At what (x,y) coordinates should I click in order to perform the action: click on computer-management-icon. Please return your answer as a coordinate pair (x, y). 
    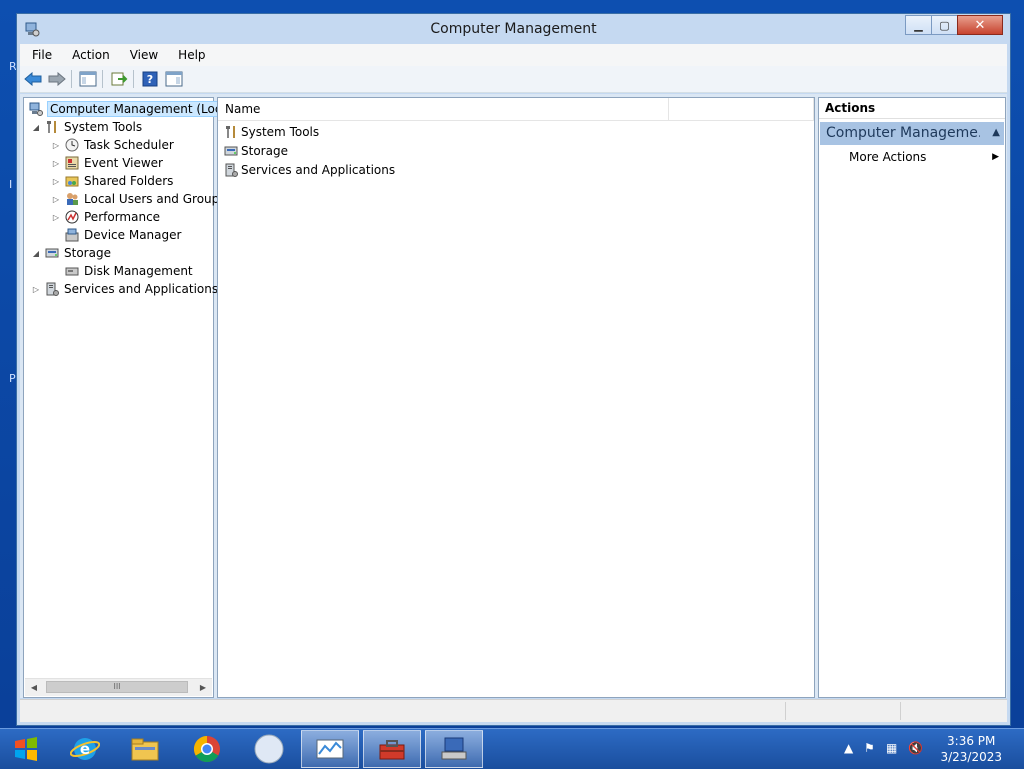
    Looking at the image, I should click on (454, 748).